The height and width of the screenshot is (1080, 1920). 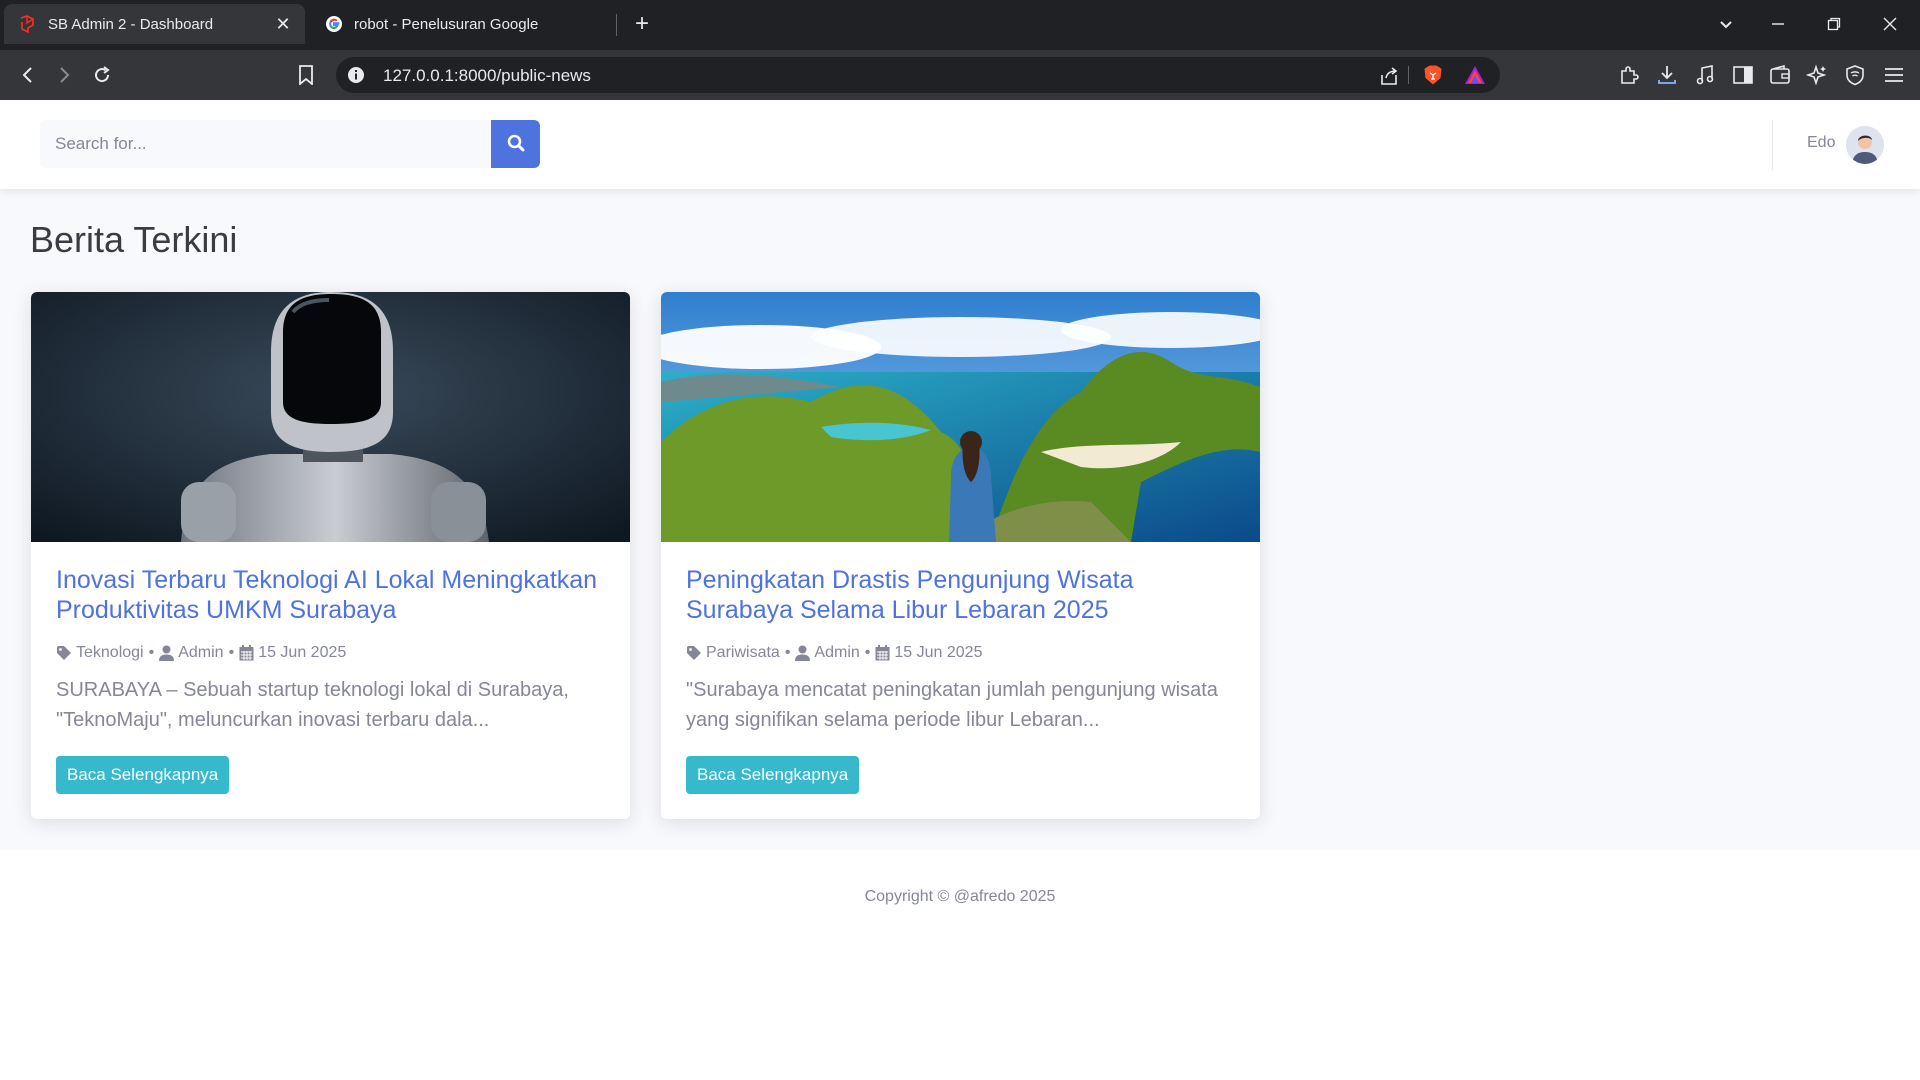 I want to click on tab-title: robot - Penelusuran Google, so click(x=446, y=24).